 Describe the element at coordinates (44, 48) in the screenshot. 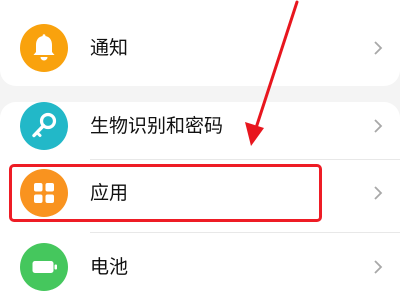

I see `bell-icon` at that location.